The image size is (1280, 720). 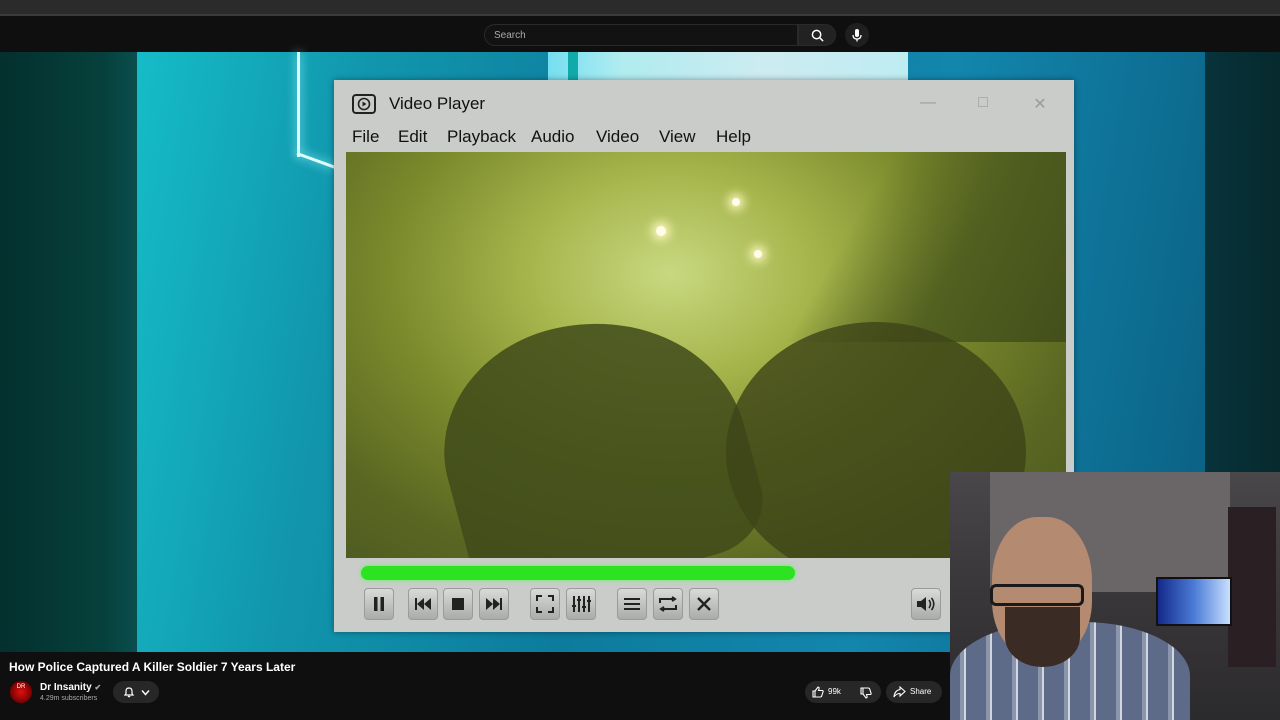 What do you see at coordinates (928, 103) in the screenshot?
I see `minimize-icon: —` at bounding box center [928, 103].